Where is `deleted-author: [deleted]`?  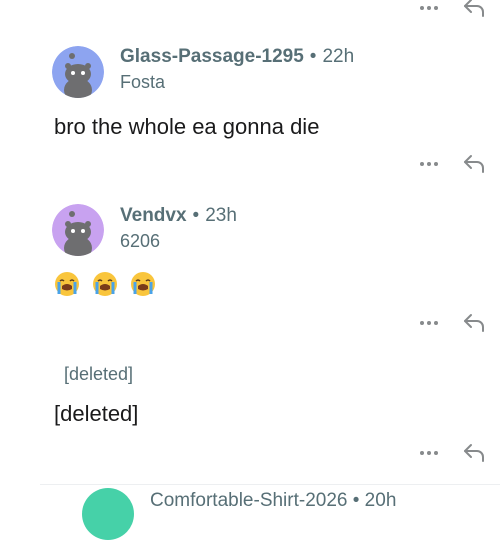
deleted-author: [deleted] is located at coordinates (99, 374).